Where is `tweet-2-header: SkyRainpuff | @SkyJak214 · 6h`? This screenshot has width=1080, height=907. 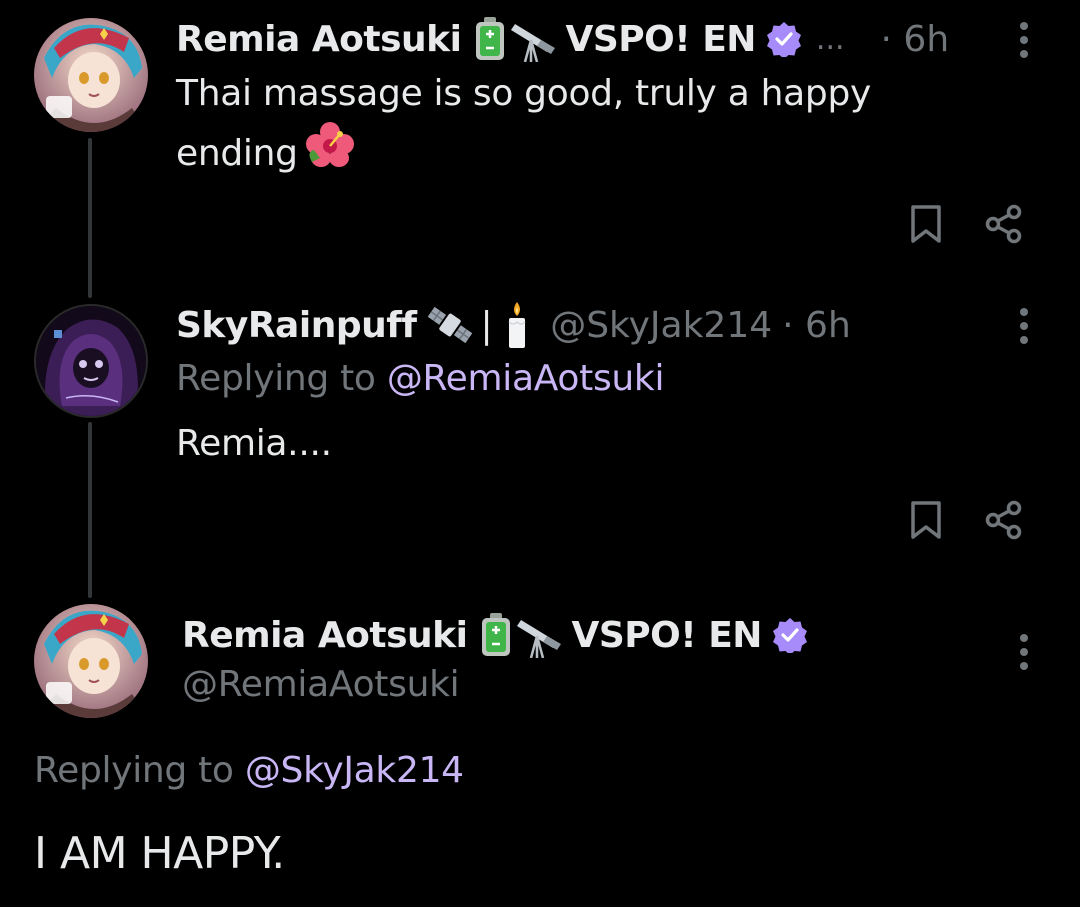
tweet-2-header: SkyRainpuff | @SkyJak214 · 6h is located at coordinates (513, 325).